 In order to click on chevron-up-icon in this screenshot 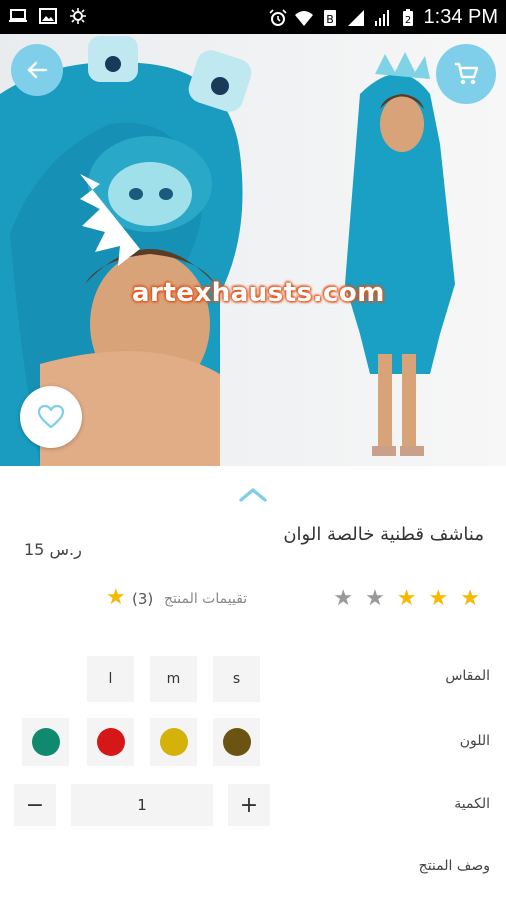, I will do `click(253, 495)`.